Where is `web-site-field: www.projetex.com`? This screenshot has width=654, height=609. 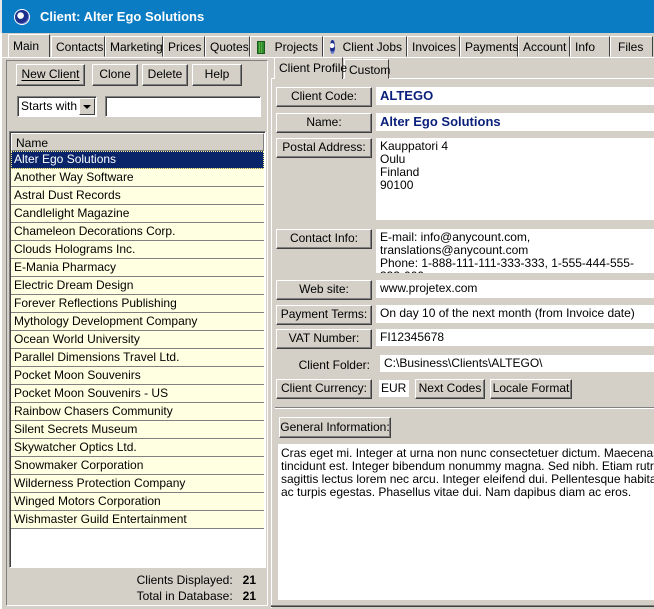 web-site-field: www.projetex.com is located at coordinates (515, 289).